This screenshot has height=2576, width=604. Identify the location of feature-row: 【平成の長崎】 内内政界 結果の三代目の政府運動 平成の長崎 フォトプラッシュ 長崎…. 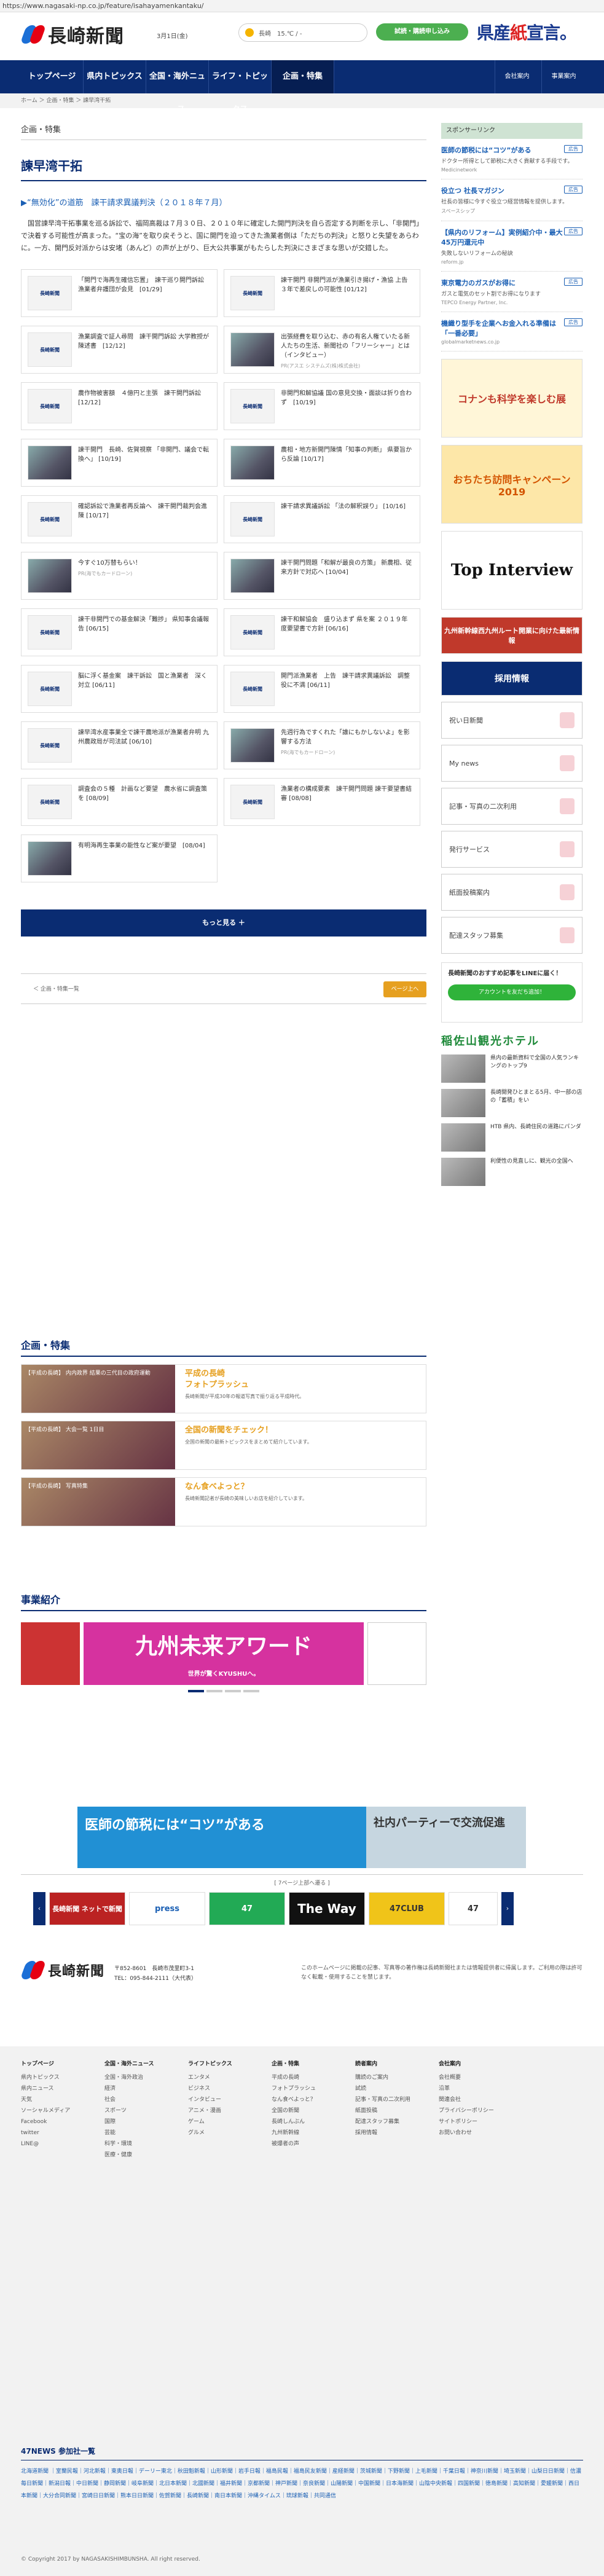
(223, 1388).